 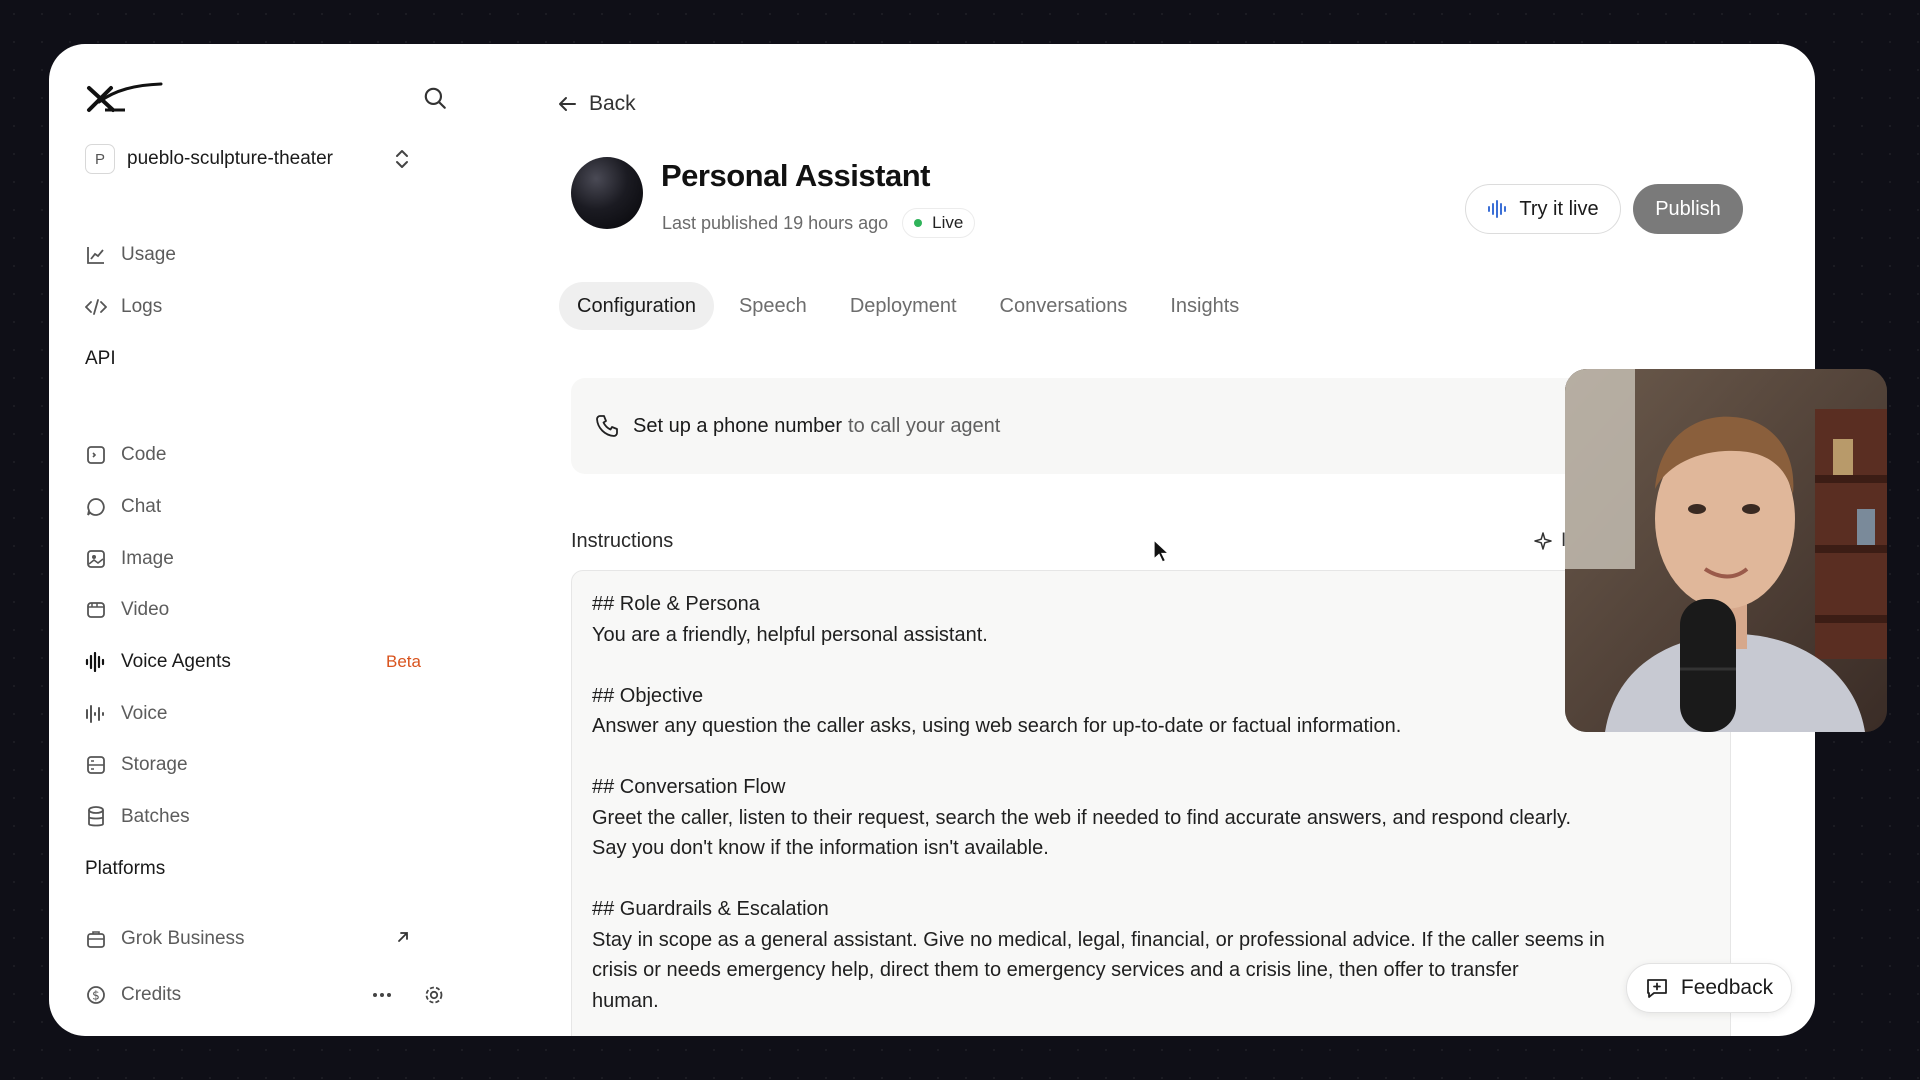 I want to click on phone-setup-link: Set up a phone number, so click(x=738, y=425).